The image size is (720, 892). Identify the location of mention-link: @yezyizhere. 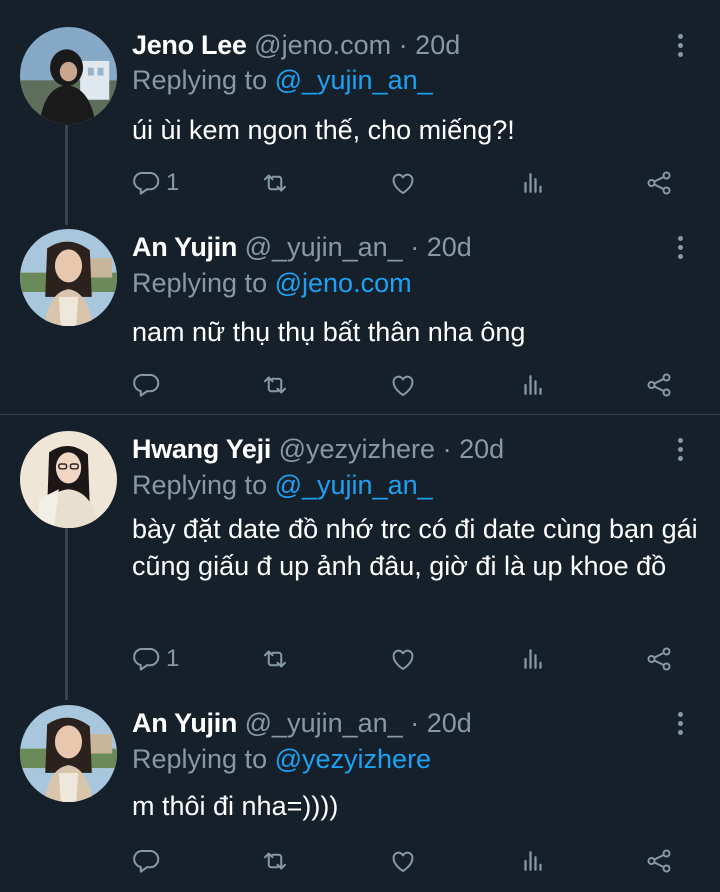
(353, 759).